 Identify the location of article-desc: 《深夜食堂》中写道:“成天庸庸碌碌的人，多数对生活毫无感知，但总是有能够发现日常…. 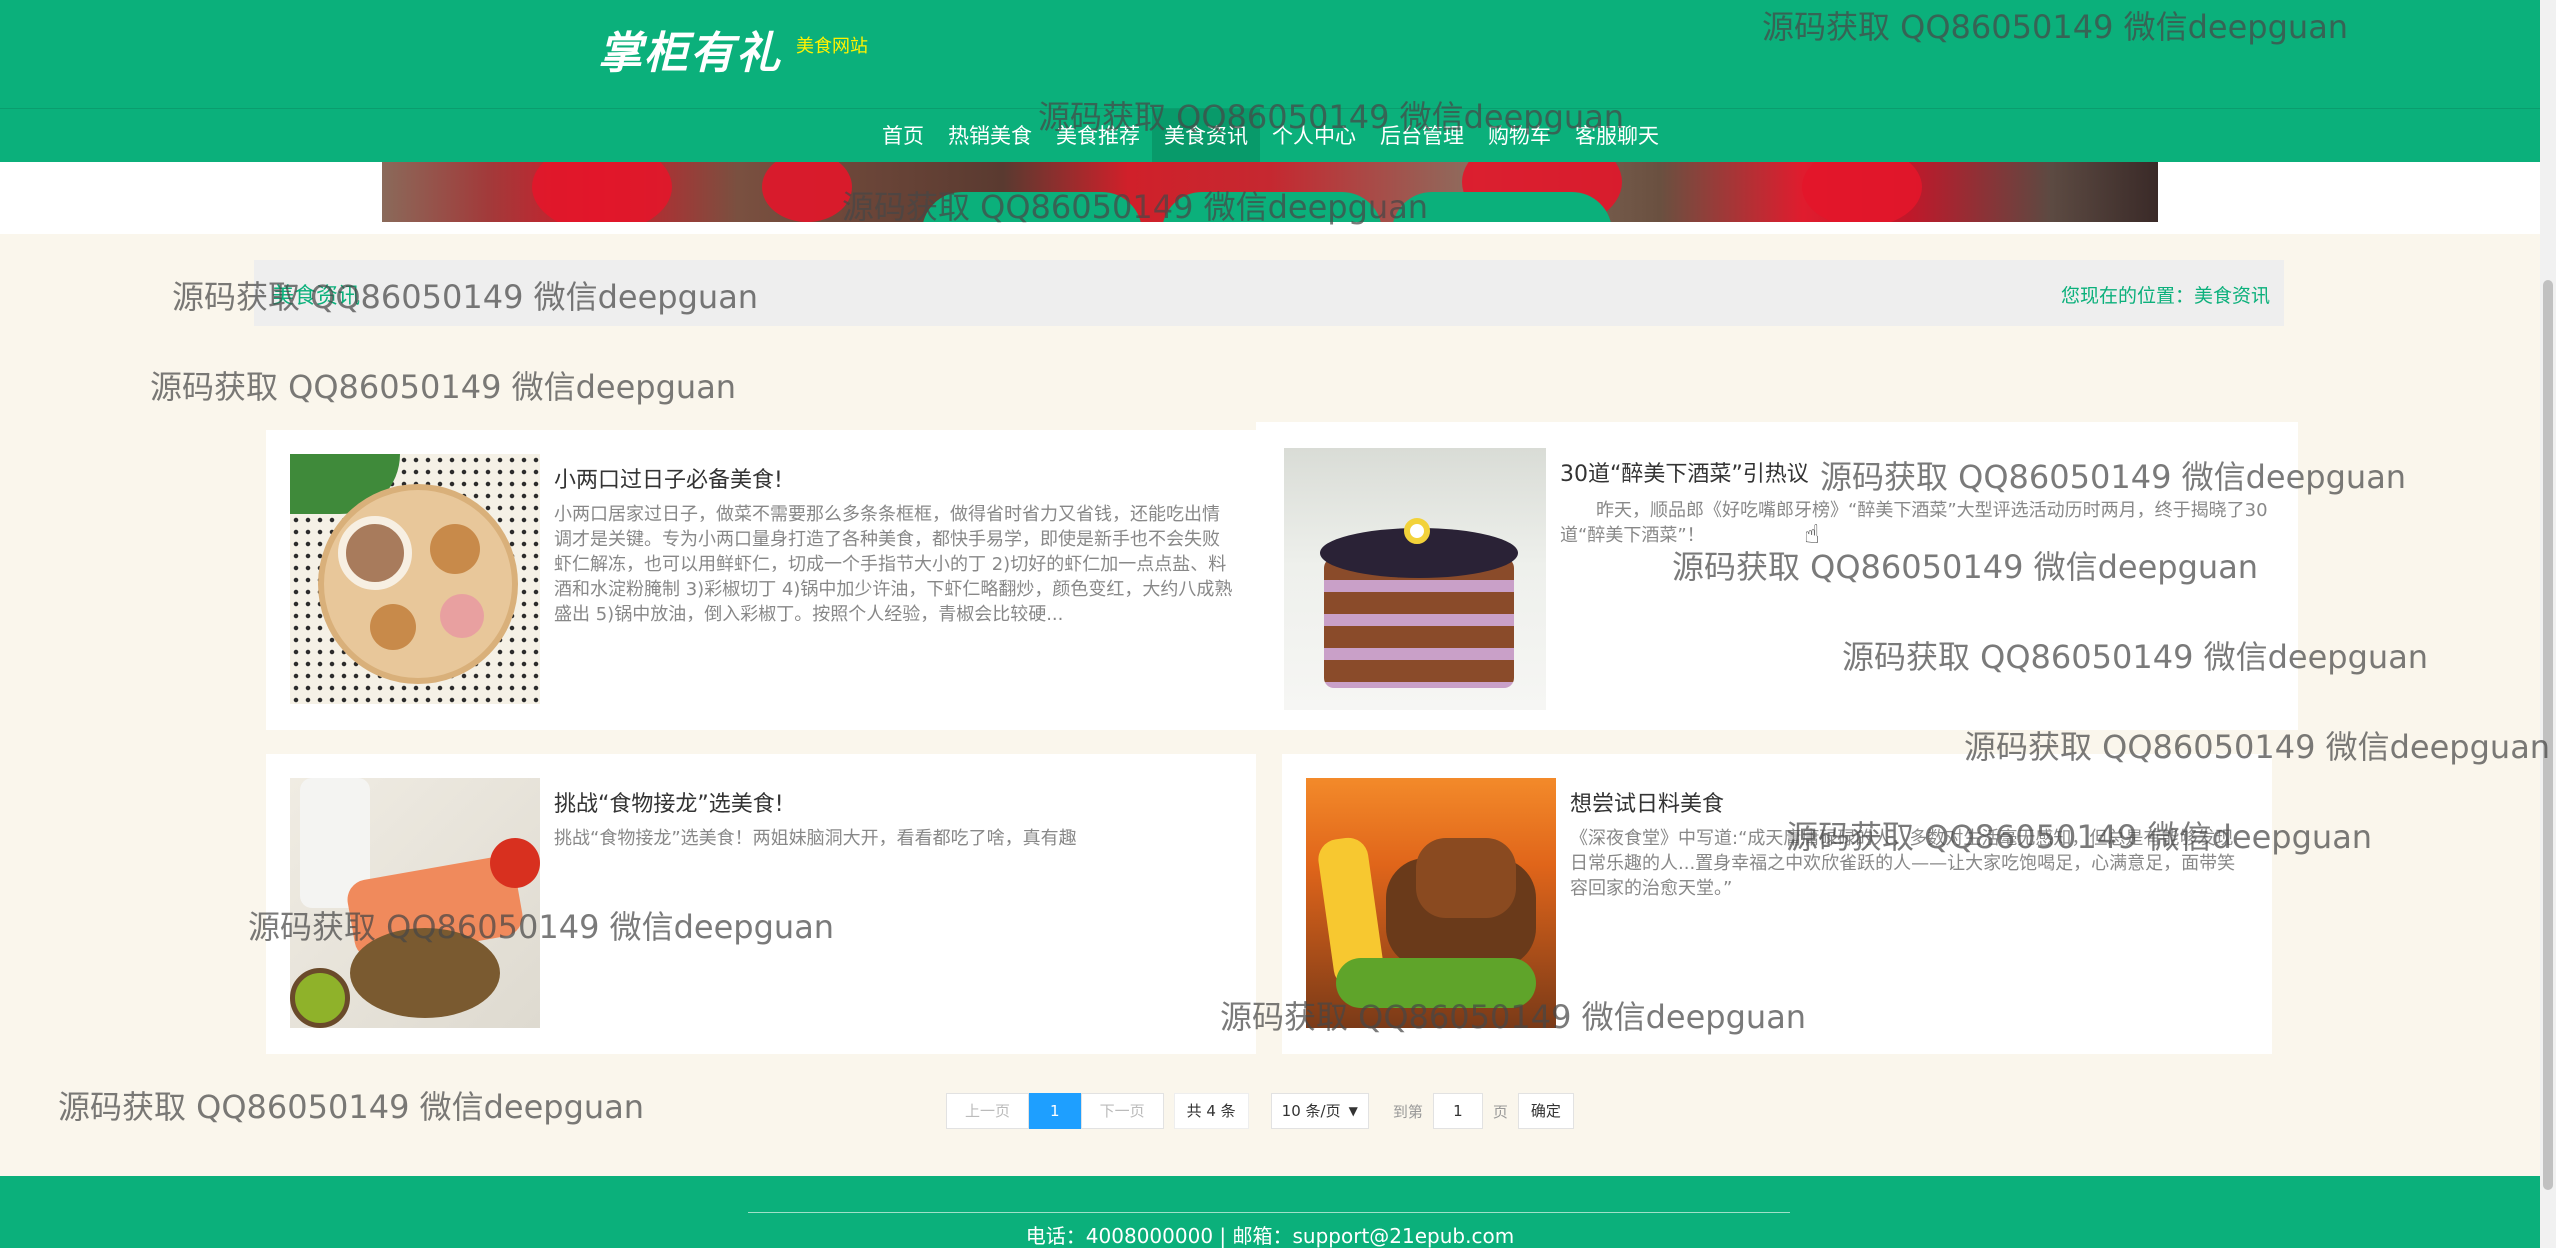
(1903, 863).